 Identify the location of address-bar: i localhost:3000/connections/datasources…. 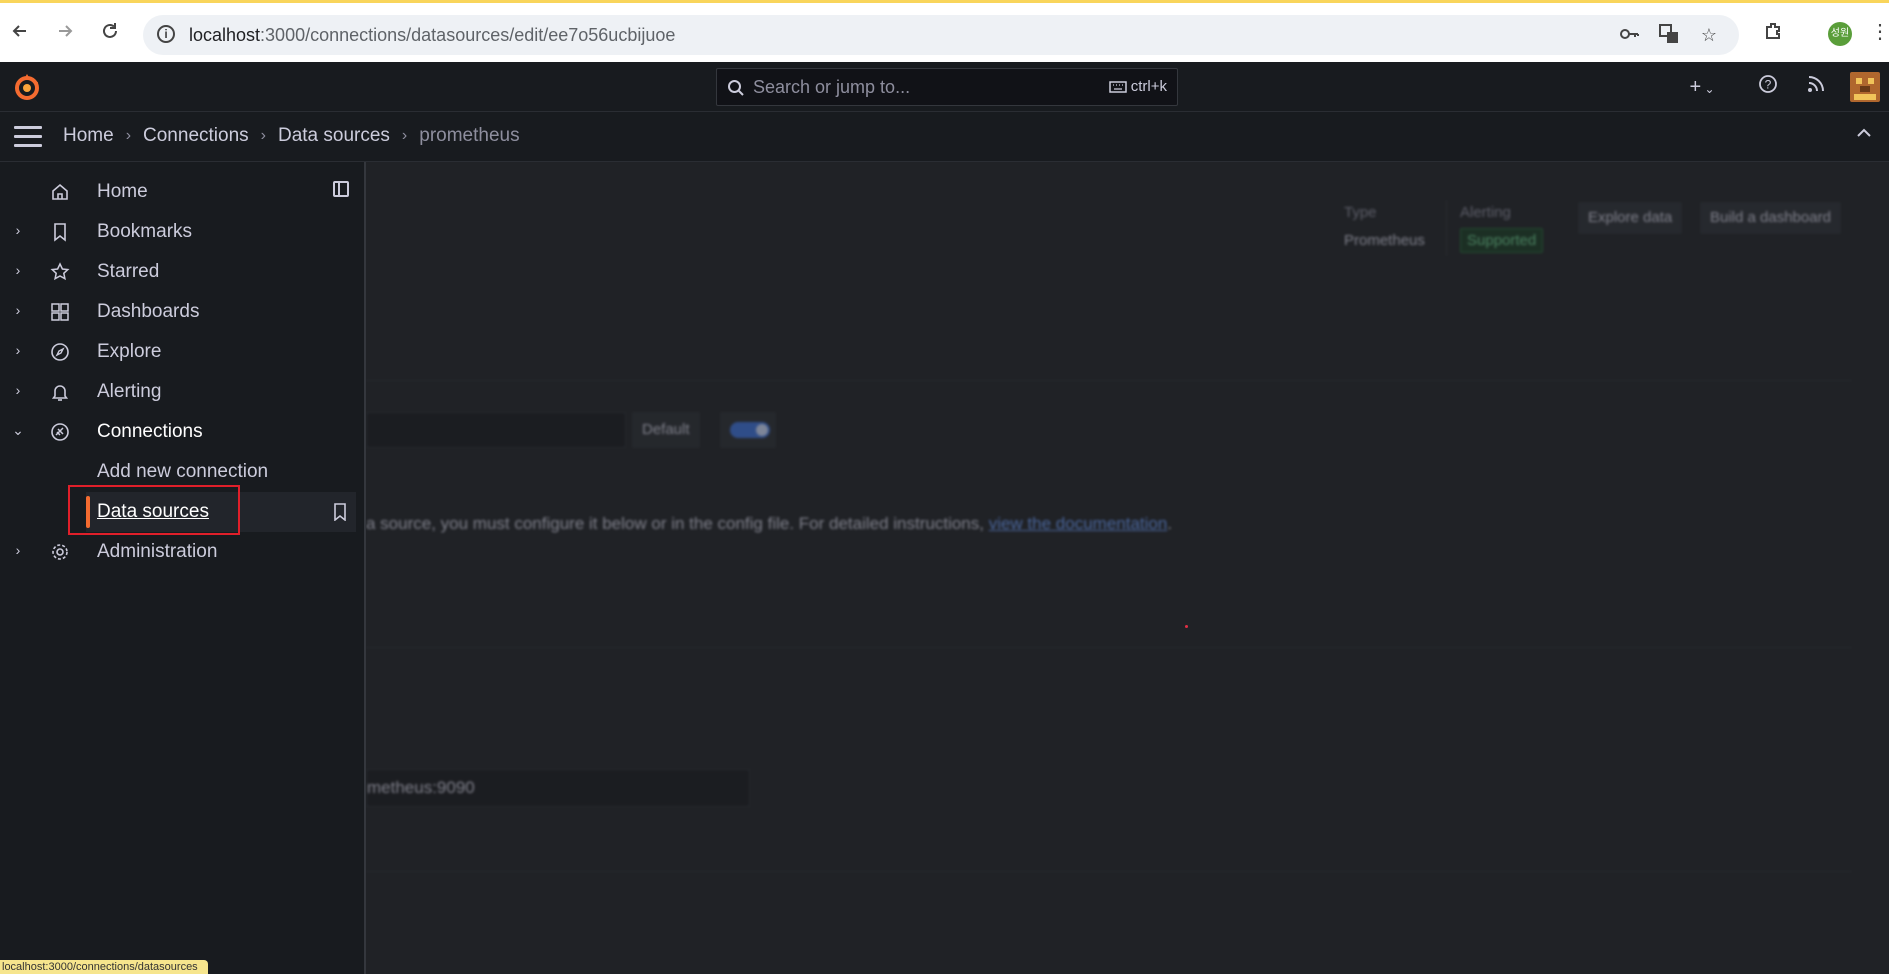
(941, 35).